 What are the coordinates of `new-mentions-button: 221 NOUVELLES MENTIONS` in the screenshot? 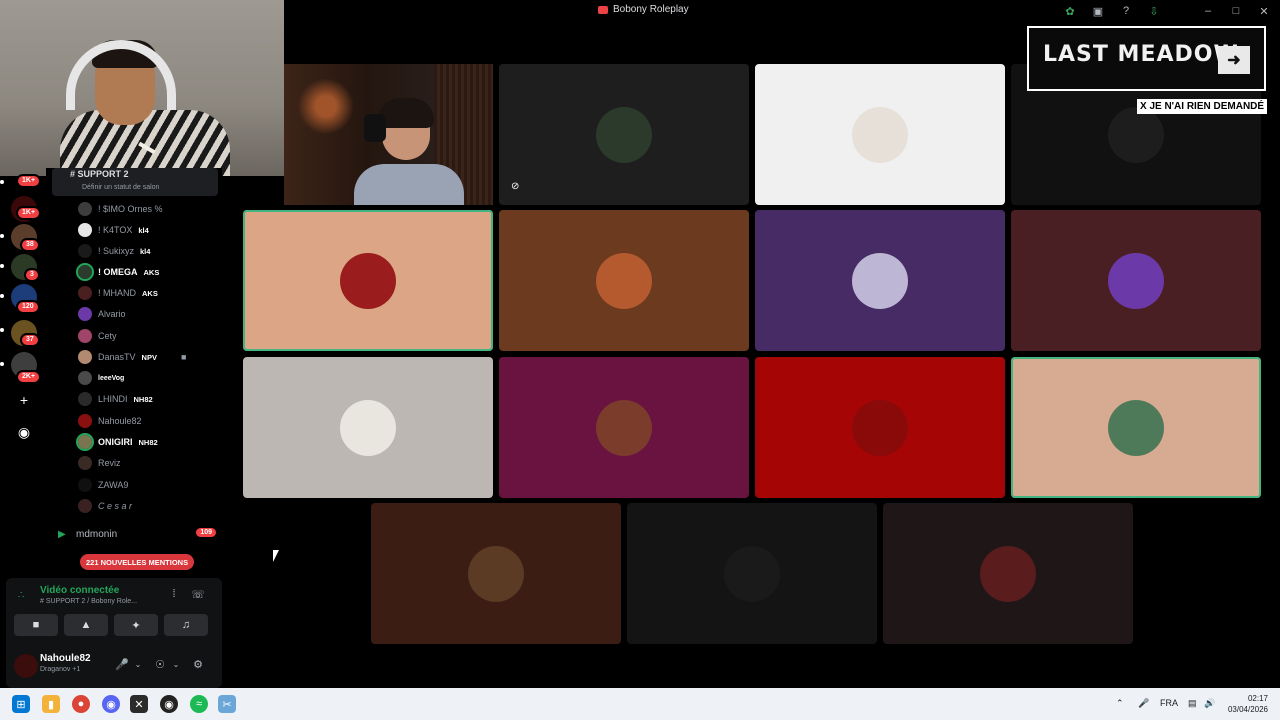 It's located at (137, 562).